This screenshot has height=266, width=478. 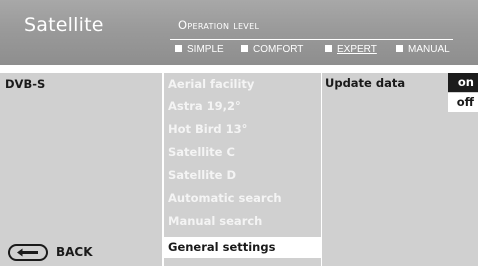 I want to click on option-on: on, so click(x=463, y=82).